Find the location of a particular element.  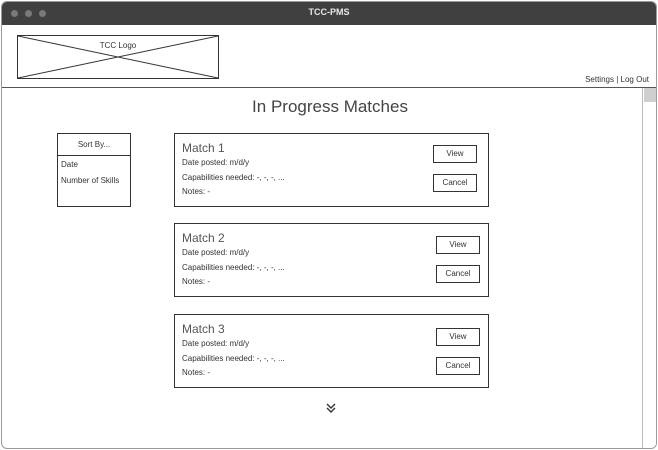

account-links: Settings | Log Out is located at coordinates (617, 79).